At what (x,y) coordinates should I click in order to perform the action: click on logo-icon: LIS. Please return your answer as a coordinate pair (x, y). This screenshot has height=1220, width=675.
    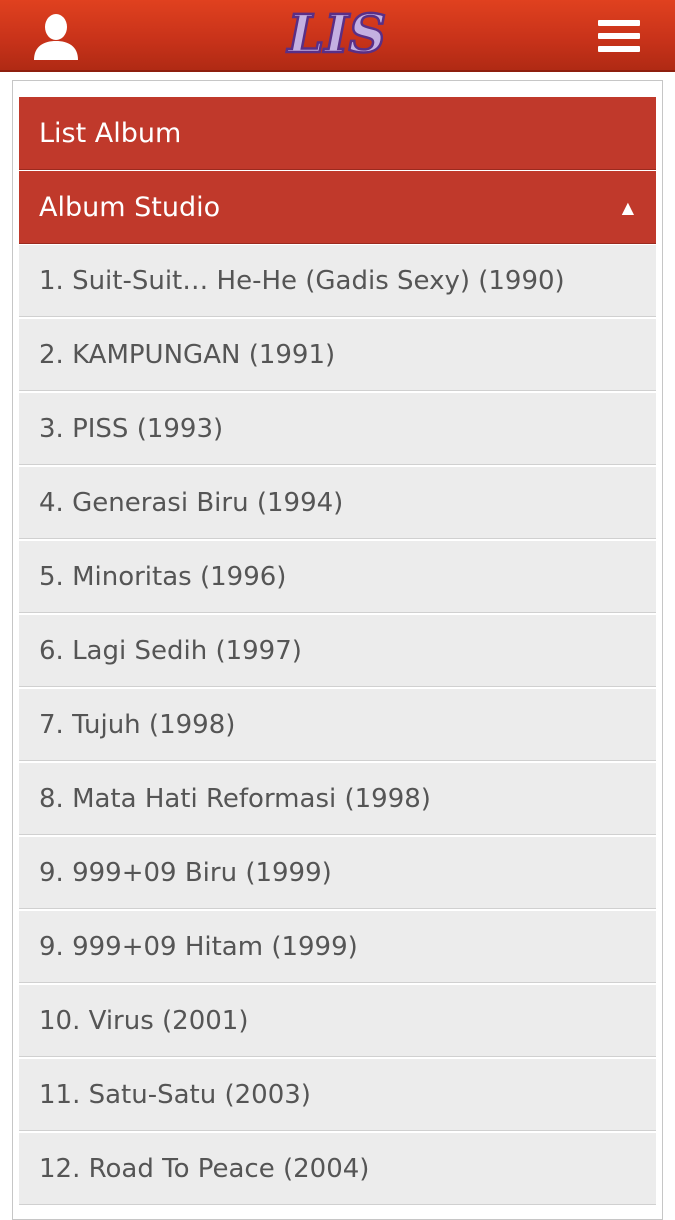
    Looking at the image, I should click on (336, 35).